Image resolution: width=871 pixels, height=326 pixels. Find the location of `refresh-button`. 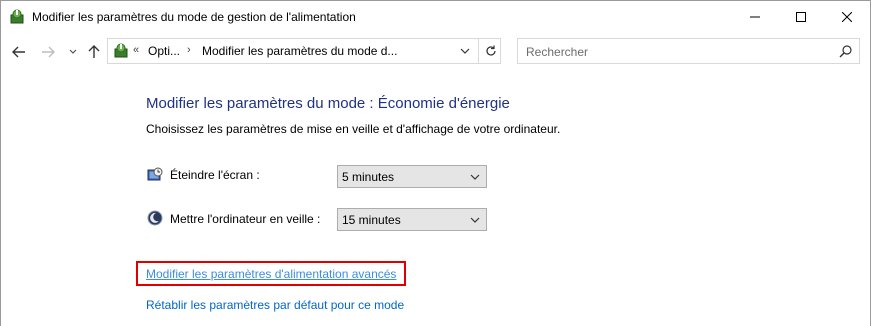

refresh-button is located at coordinates (490, 51).